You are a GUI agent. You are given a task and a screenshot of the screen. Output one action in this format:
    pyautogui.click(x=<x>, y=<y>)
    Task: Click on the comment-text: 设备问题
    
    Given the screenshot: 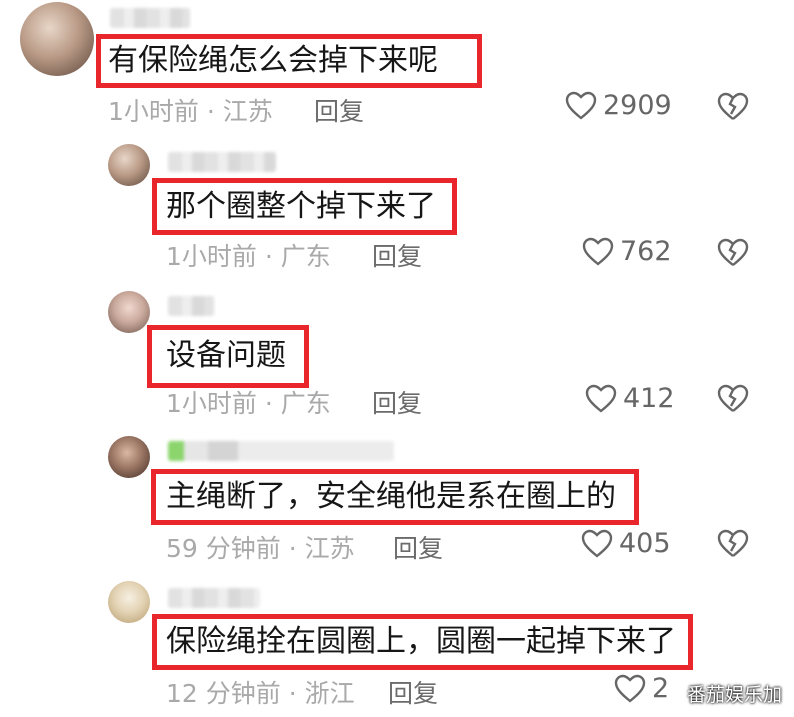 What is the action you would take?
    pyautogui.click(x=226, y=355)
    